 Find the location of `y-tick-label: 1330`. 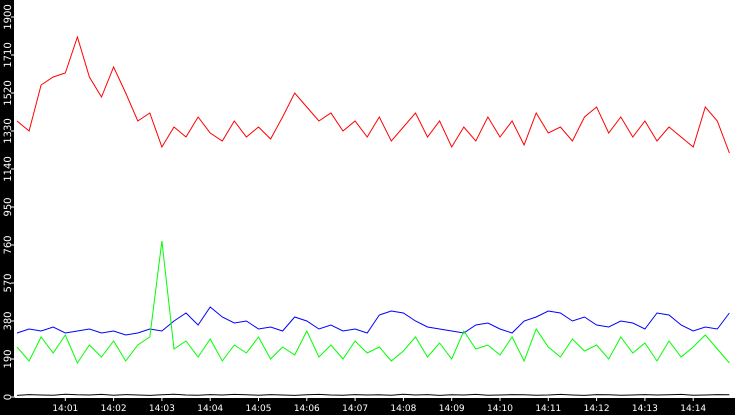

y-tick-label: 1330 is located at coordinates (8, 131).